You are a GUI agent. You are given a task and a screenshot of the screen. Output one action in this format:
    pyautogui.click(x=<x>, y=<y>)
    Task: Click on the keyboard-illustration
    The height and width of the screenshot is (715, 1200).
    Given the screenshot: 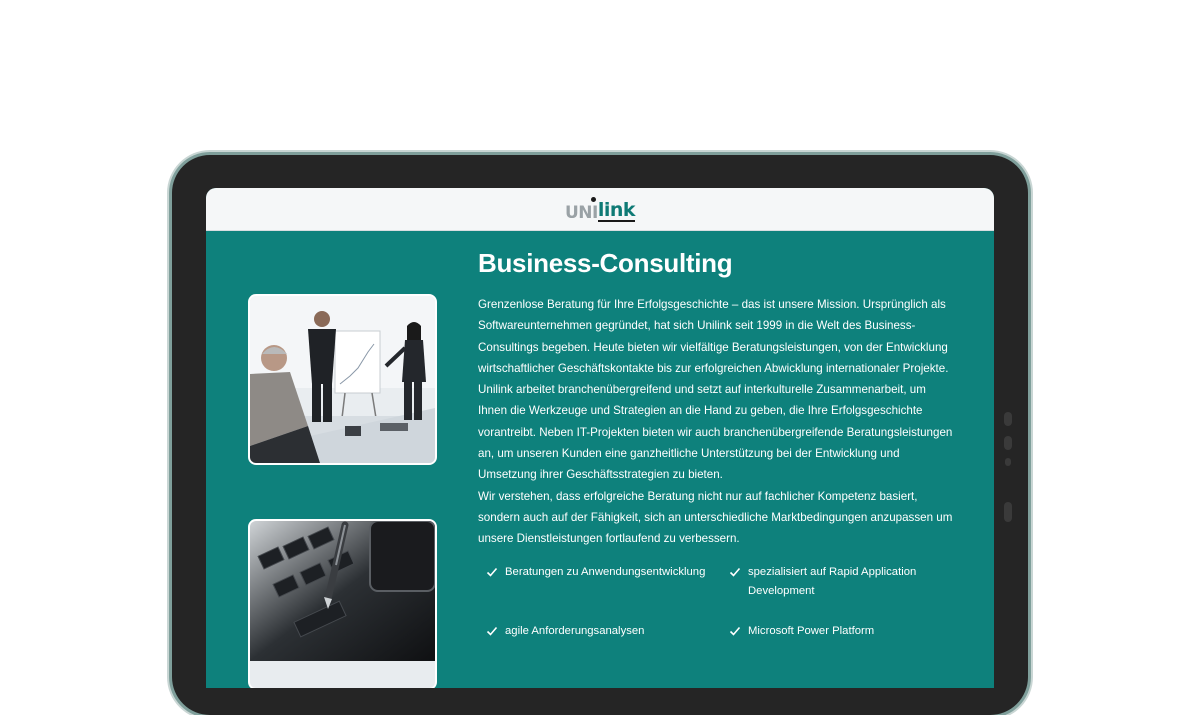 What is the action you would take?
    pyautogui.click(x=342, y=591)
    